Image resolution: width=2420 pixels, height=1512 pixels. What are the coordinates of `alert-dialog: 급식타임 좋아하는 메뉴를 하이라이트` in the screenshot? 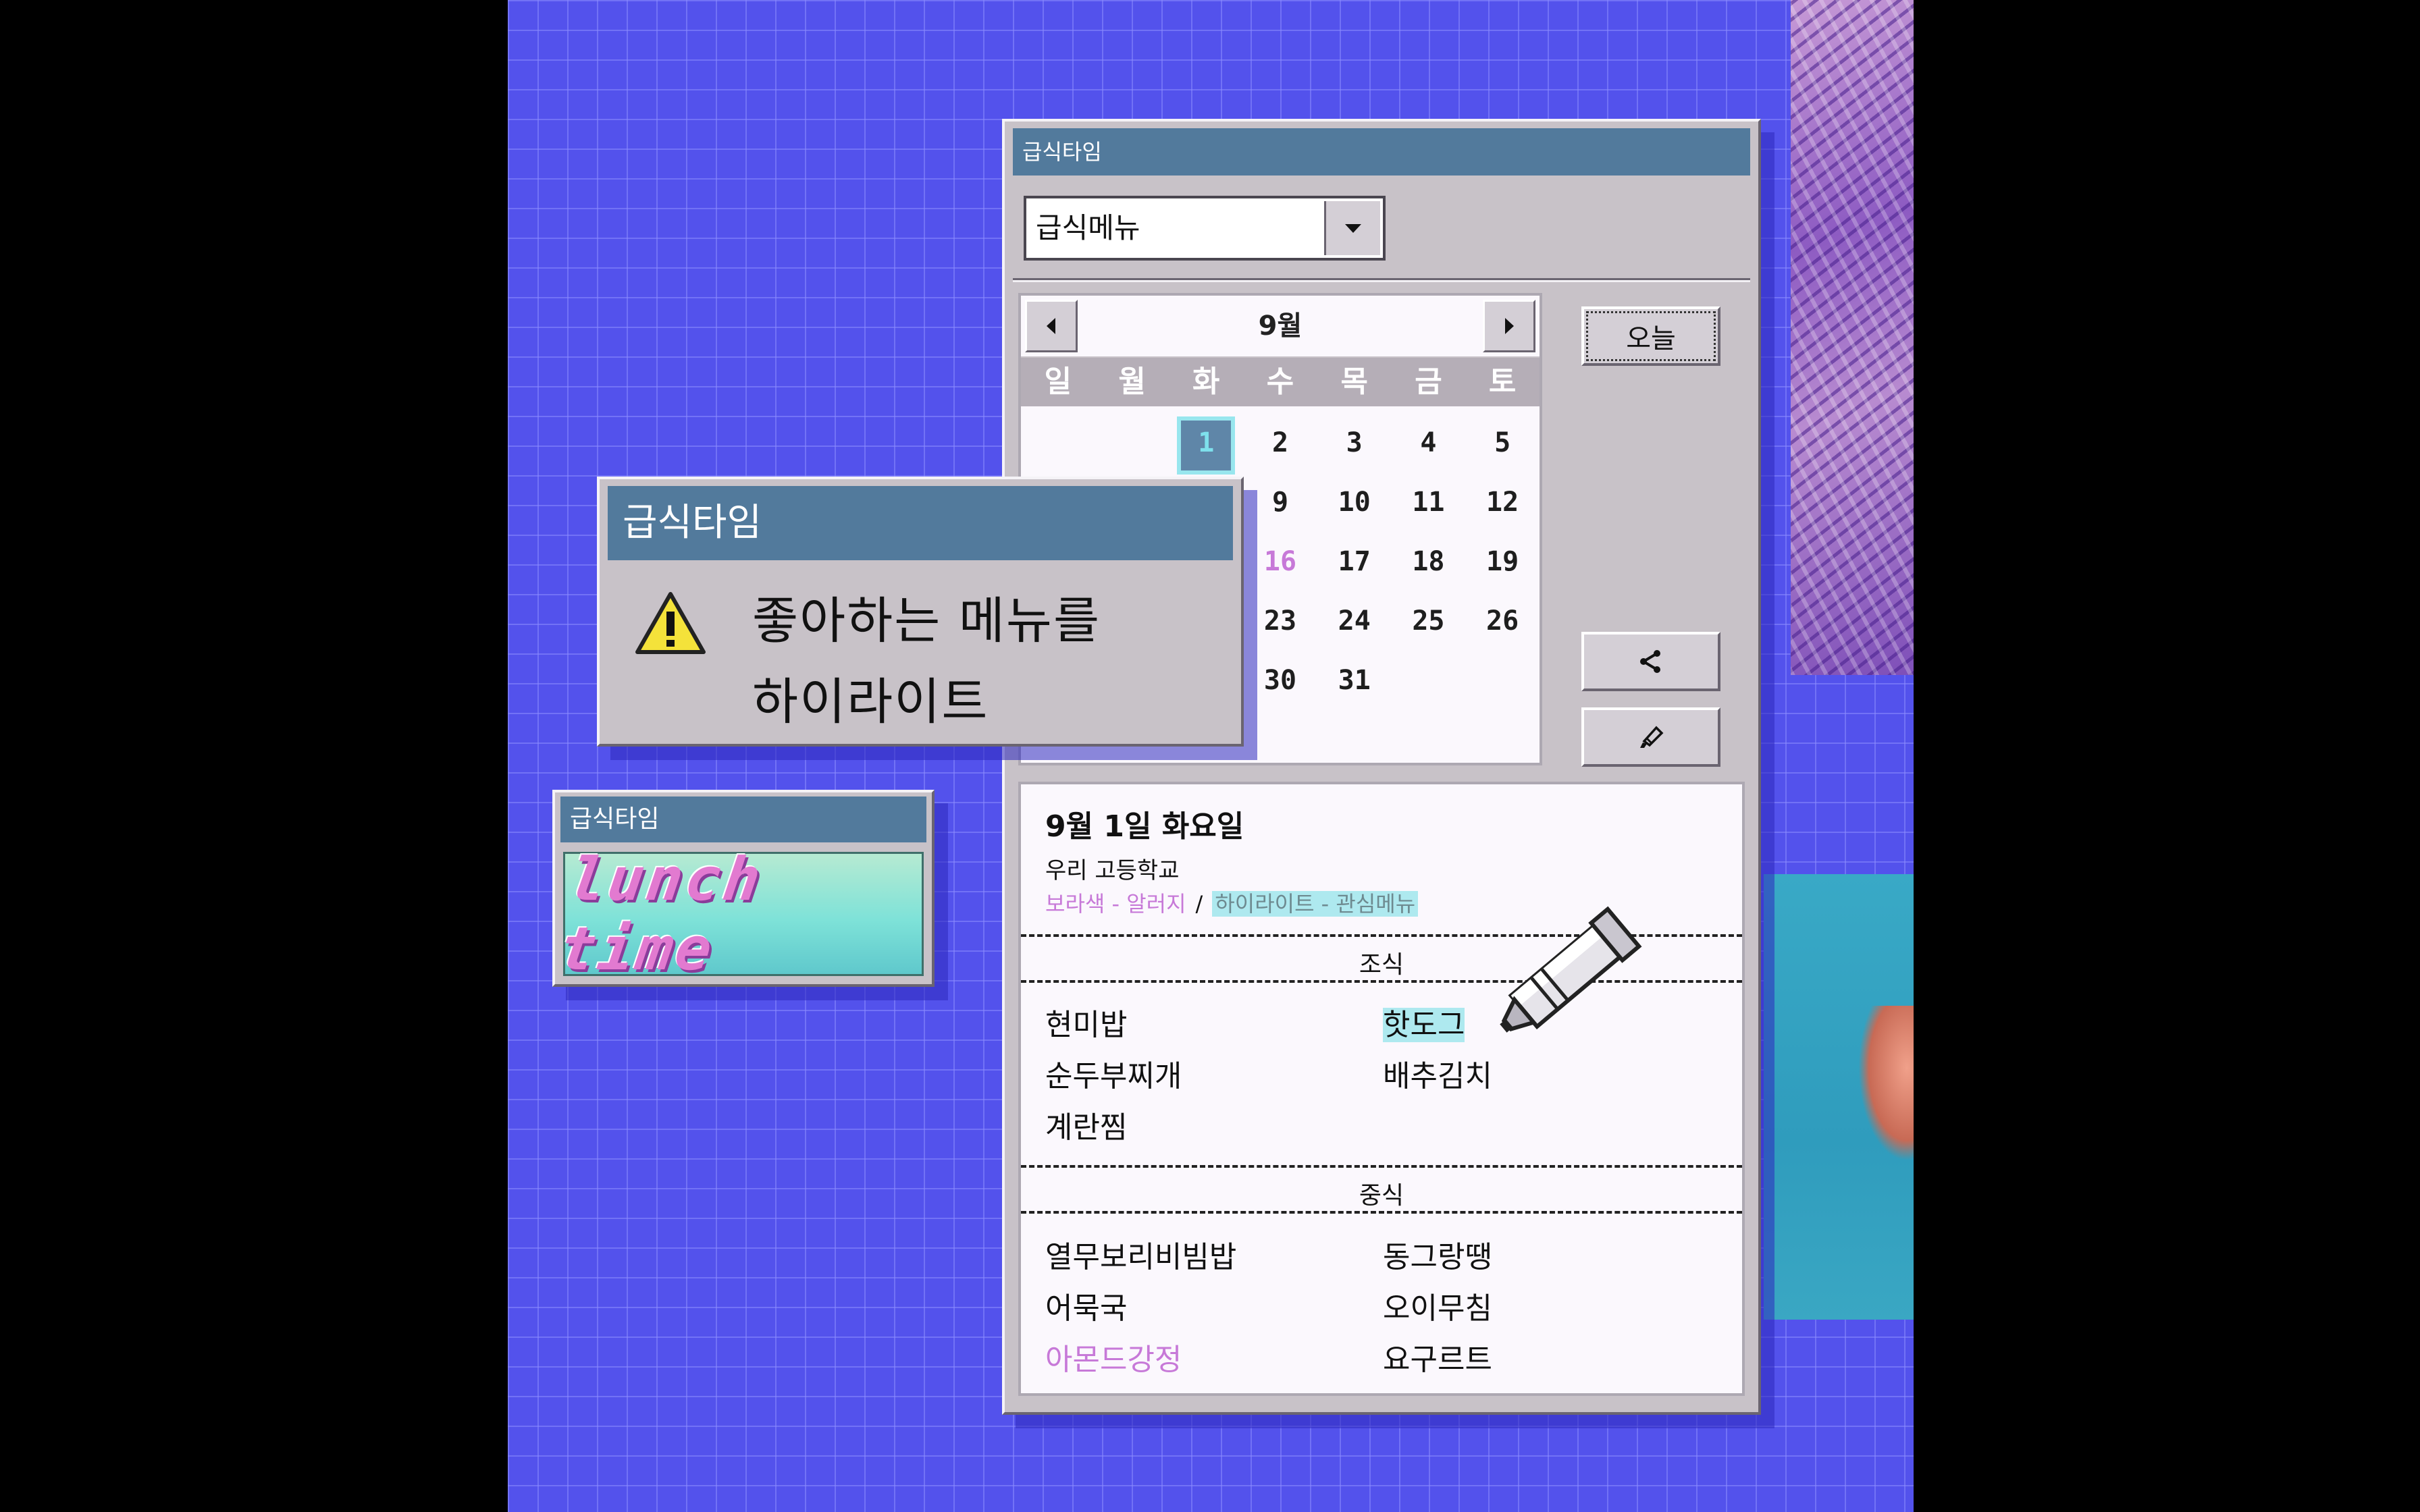 It's located at (920, 612).